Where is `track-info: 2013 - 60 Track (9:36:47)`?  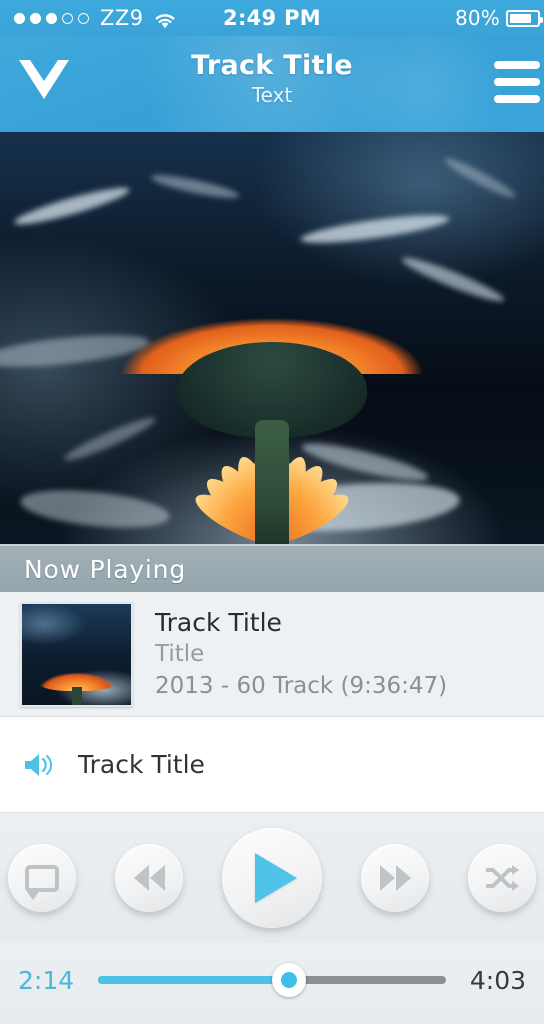
track-info: 2013 - 60 Track (9:36:47) is located at coordinates (301, 686).